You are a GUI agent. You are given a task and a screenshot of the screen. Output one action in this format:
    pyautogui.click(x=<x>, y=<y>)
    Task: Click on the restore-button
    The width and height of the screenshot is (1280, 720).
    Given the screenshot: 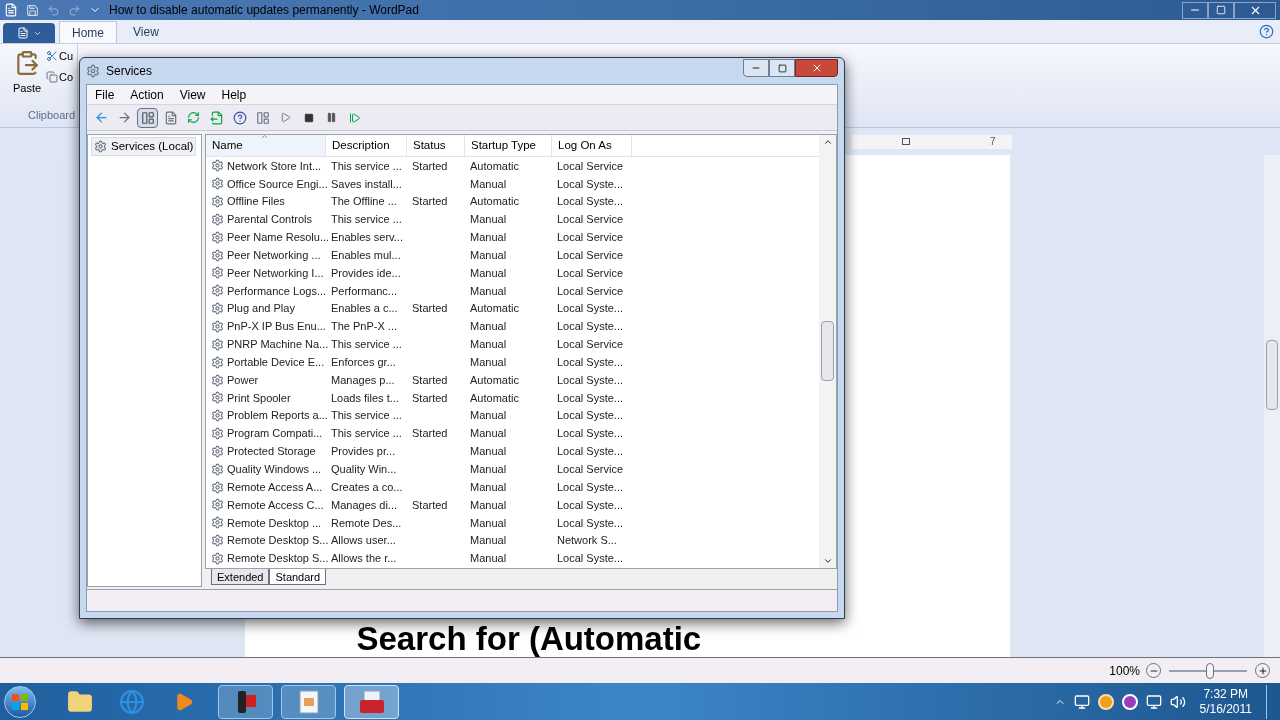 What is the action you would take?
    pyautogui.click(x=1221, y=10)
    